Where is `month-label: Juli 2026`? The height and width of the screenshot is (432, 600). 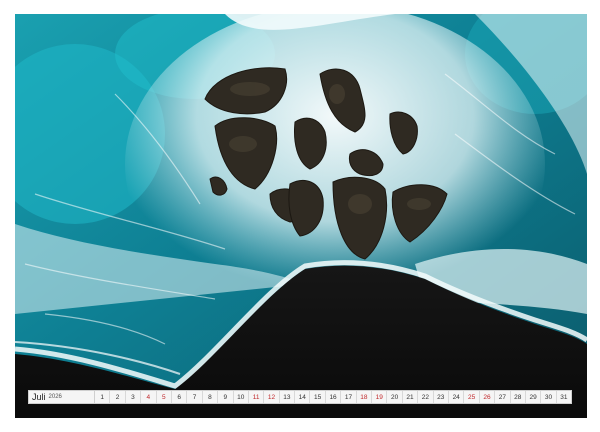
month-label: Juli 2026 is located at coordinates (62, 397).